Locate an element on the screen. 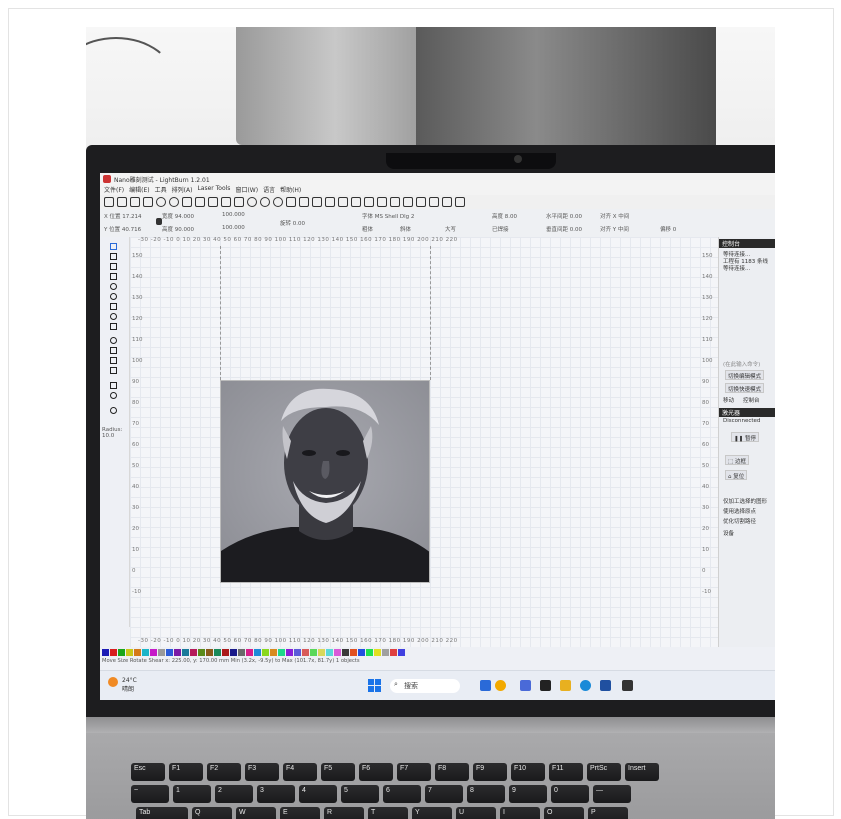  italic-checkbox: 斜体 is located at coordinates (405, 229).